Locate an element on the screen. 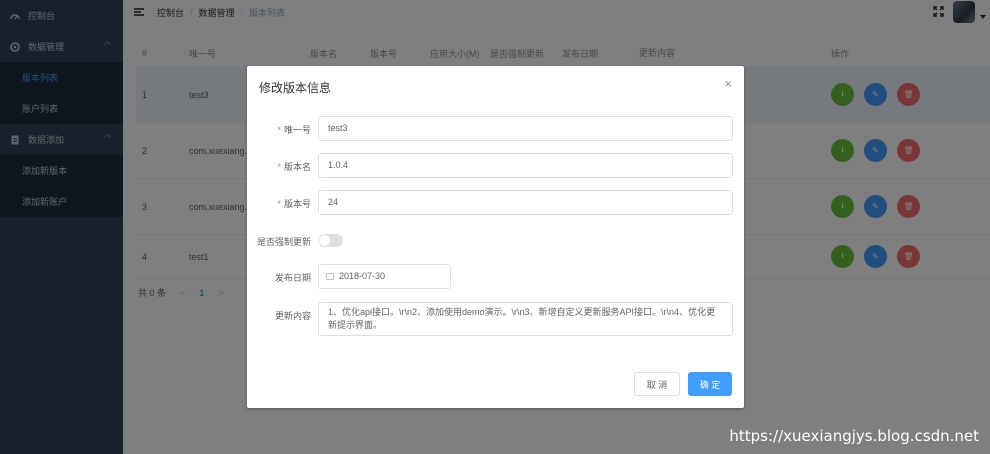 The width and height of the screenshot is (990, 454). form-row-release-date: 发布日期 2018-07-30 is located at coordinates (495, 276).